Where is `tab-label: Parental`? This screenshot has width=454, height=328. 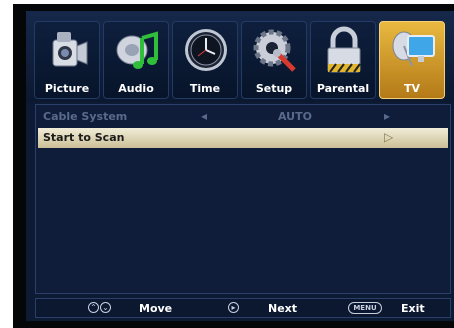 tab-label: Parental is located at coordinates (343, 88).